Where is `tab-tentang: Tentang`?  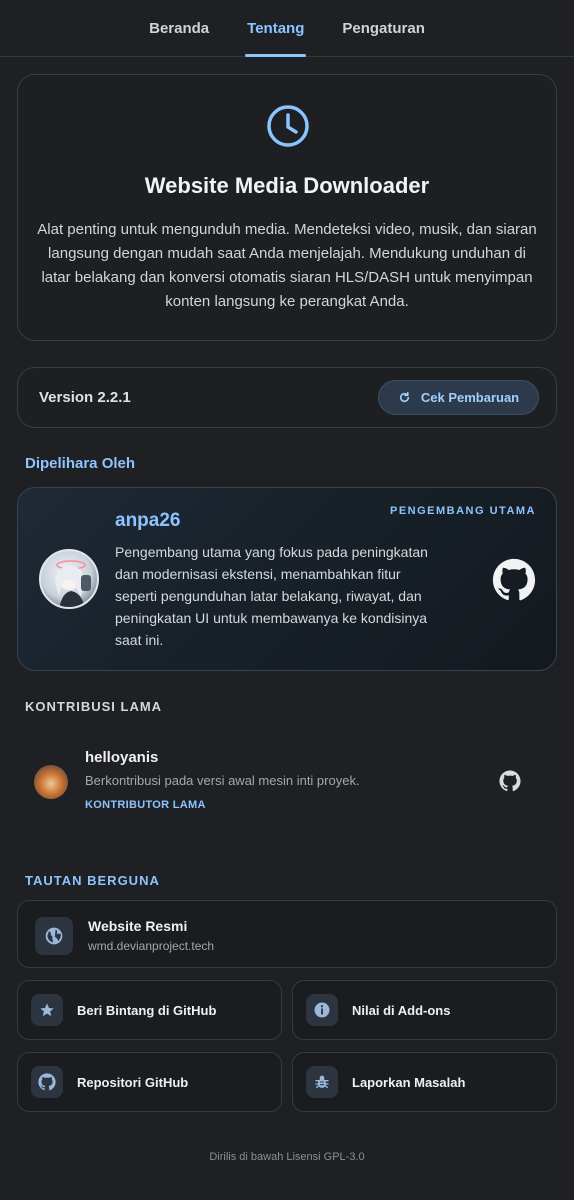
tab-tentang: Tentang is located at coordinates (276, 28).